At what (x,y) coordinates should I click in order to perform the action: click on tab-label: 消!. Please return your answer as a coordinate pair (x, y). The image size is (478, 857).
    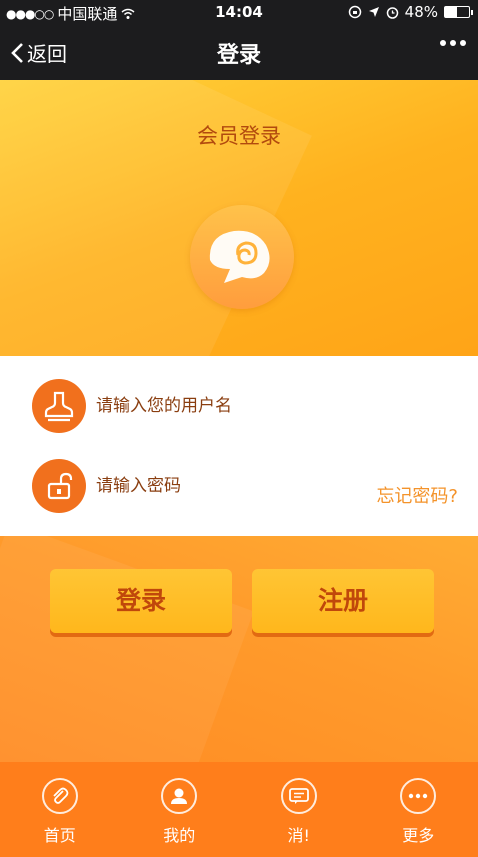
    Looking at the image, I should click on (298, 835).